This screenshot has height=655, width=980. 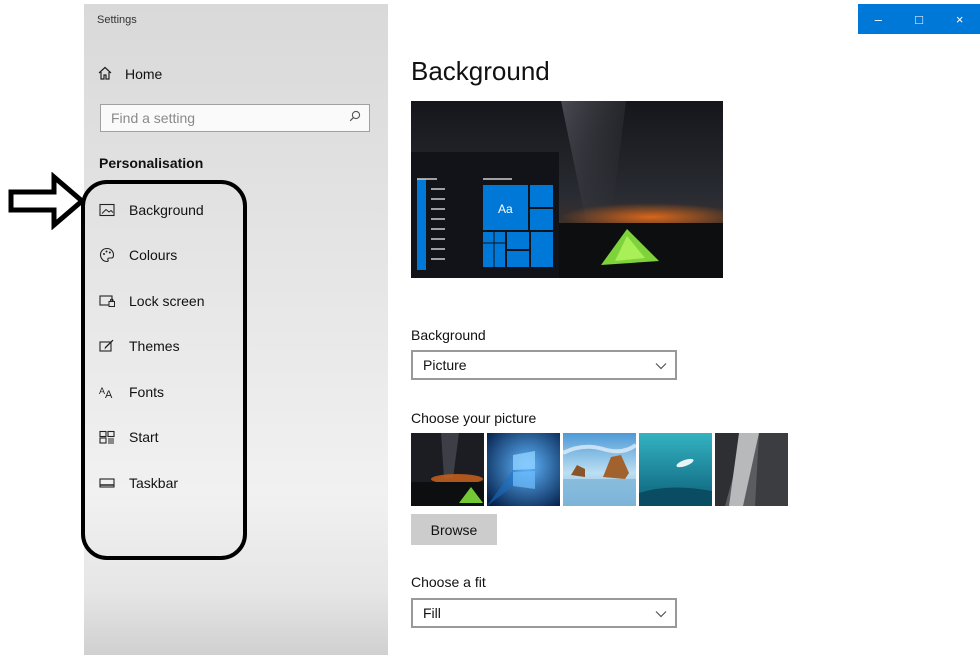 I want to click on font-icon: AA, so click(x=107, y=392).